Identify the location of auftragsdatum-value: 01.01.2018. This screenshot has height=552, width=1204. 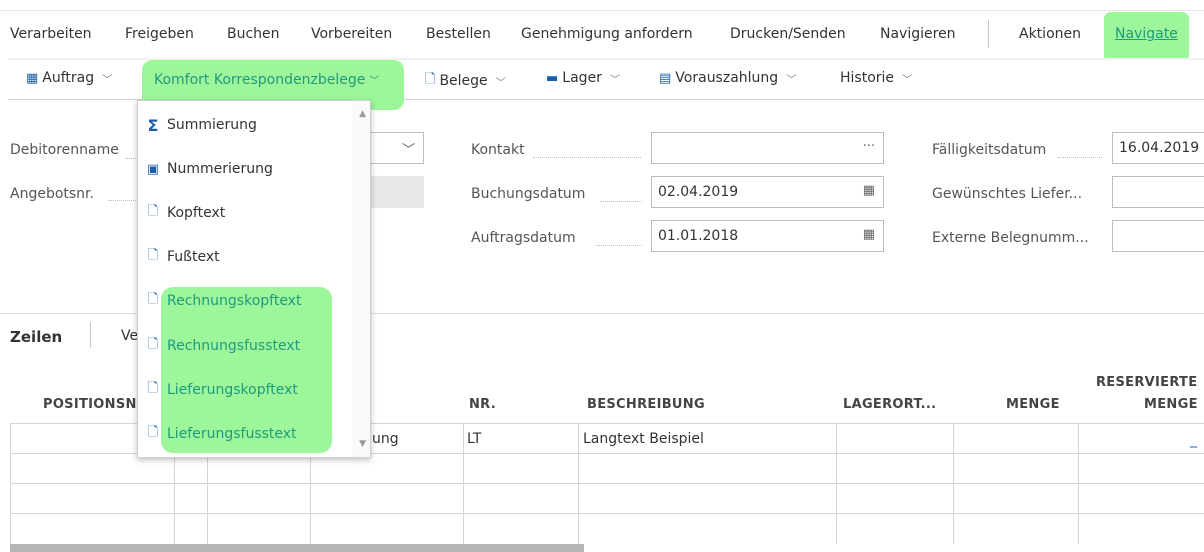
(698, 236).